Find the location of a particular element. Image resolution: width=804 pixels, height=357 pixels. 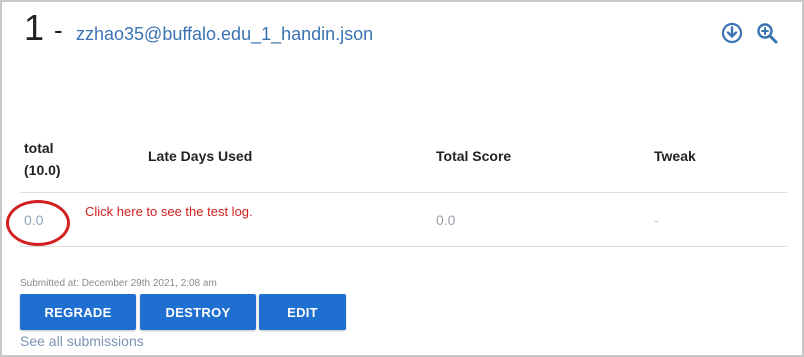

destroy-button: DESTROY is located at coordinates (198, 312).